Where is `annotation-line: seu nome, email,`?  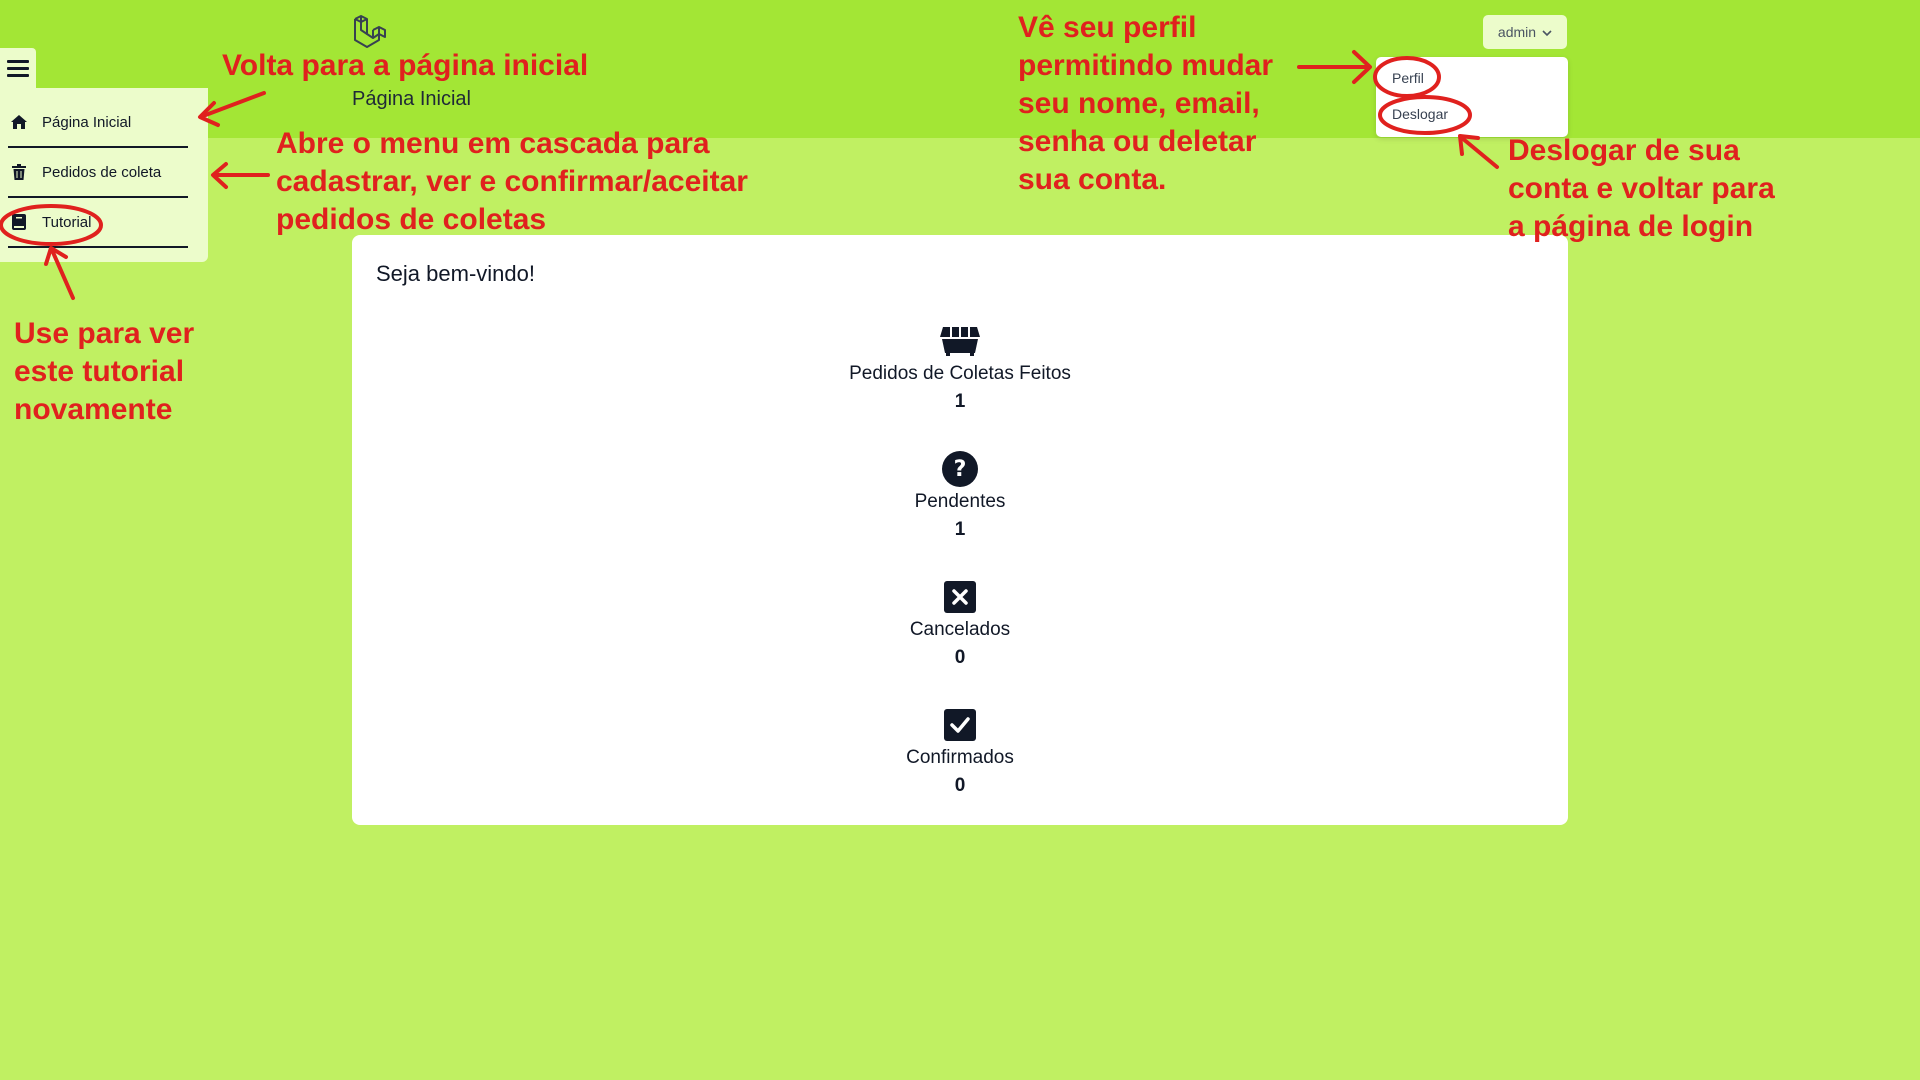
annotation-line: seu nome, email, is located at coordinates (1139, 103).